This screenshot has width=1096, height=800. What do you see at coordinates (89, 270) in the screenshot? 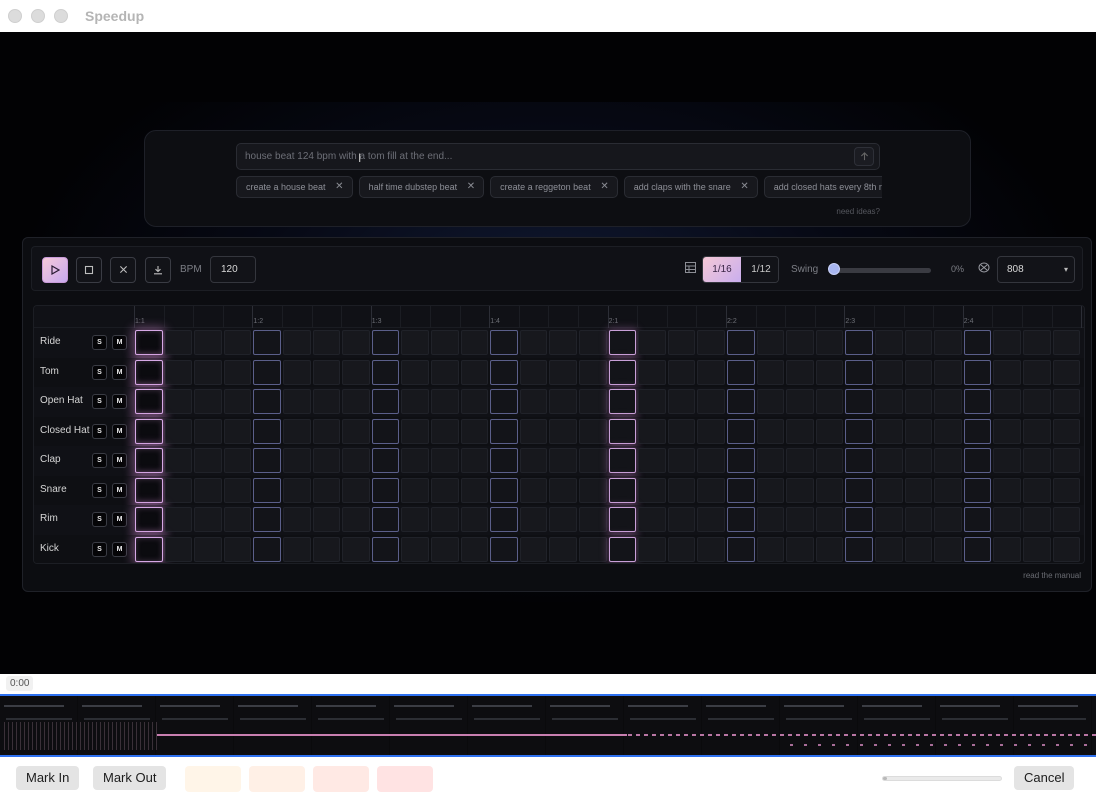
I see `stop-button` at bounding box center [89, 270].